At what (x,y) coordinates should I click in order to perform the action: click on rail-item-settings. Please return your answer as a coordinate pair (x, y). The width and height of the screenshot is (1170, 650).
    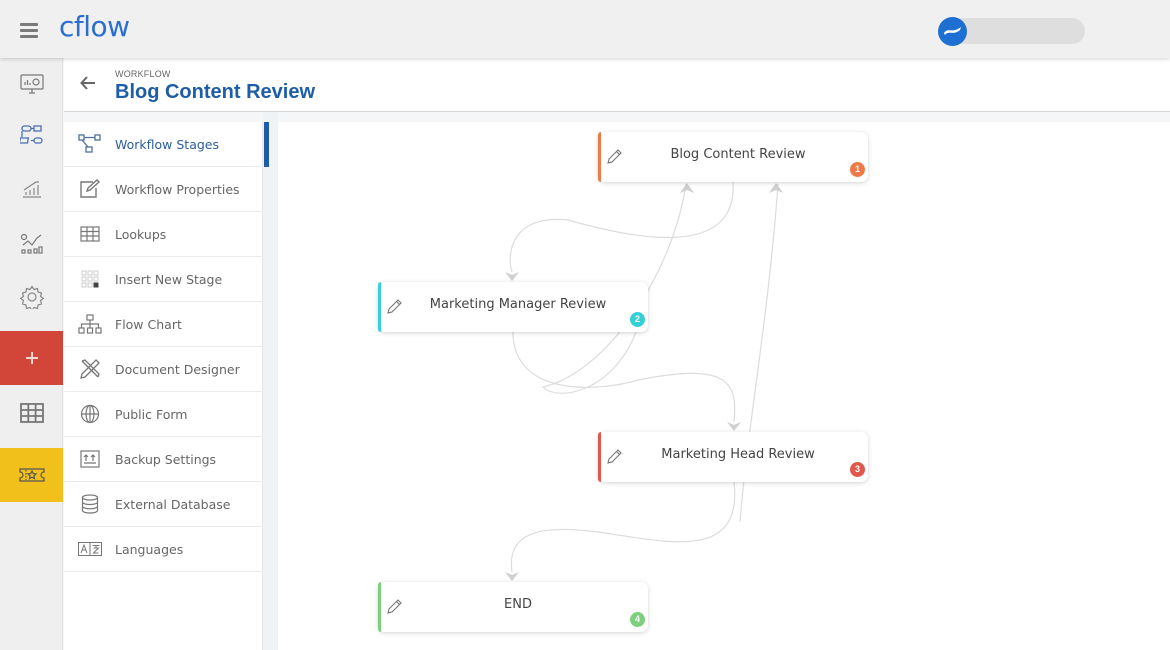
    Looking at the image, I should click on (31, 297).